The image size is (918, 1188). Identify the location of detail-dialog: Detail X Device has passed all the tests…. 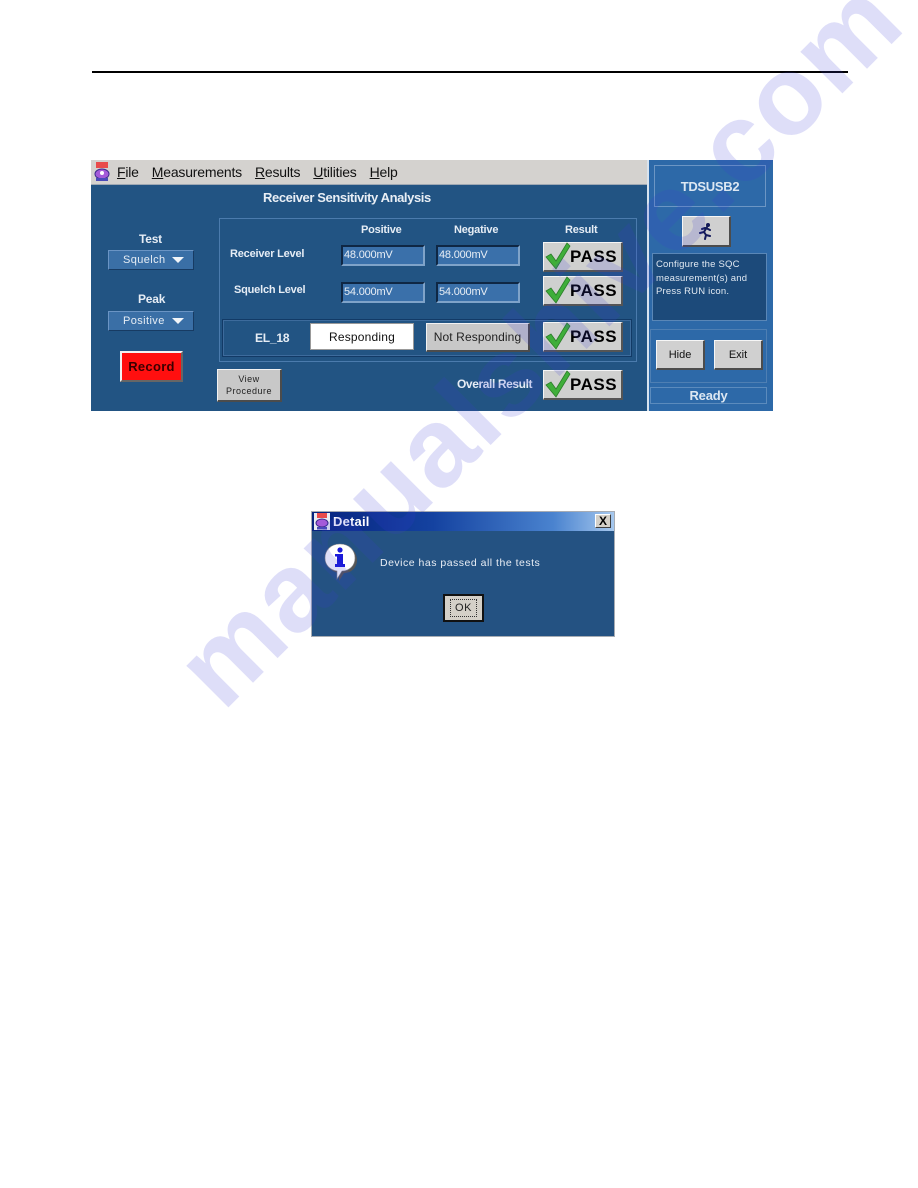
(463, 574).